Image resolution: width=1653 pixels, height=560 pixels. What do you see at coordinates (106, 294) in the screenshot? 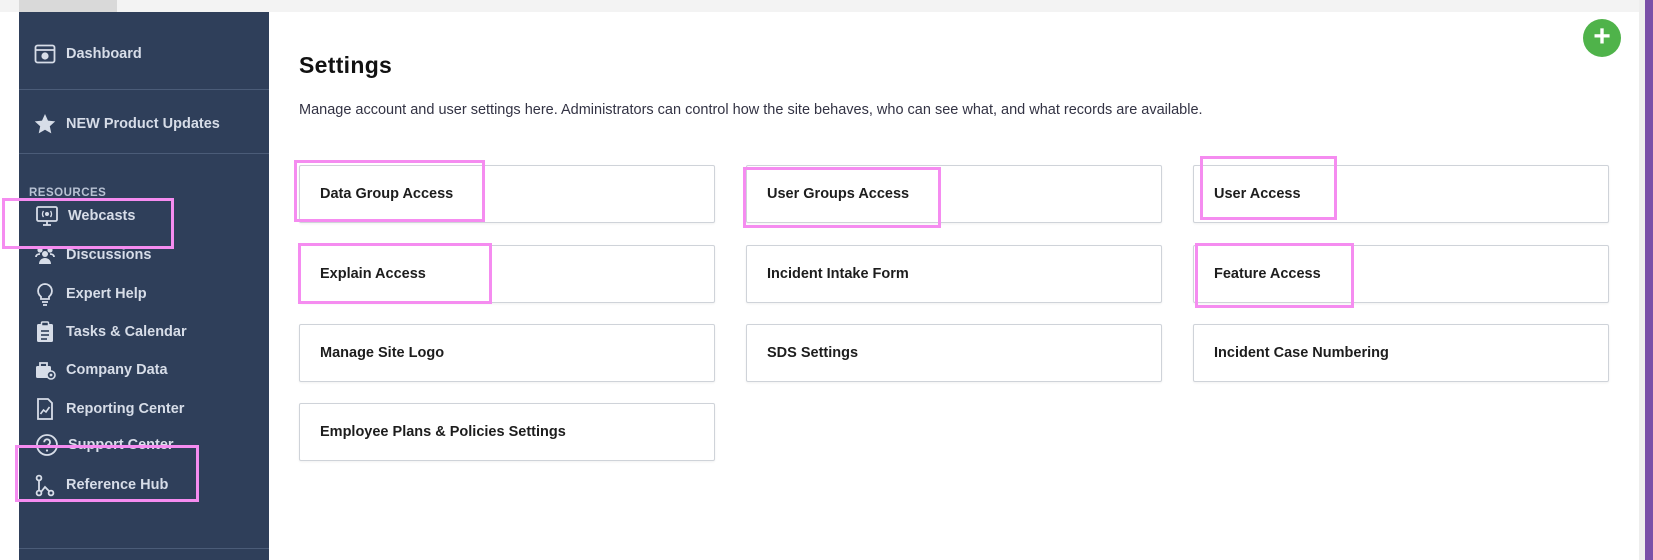
I see `sidebar-item-label: Expert Help` at bounding box center [106, 294].